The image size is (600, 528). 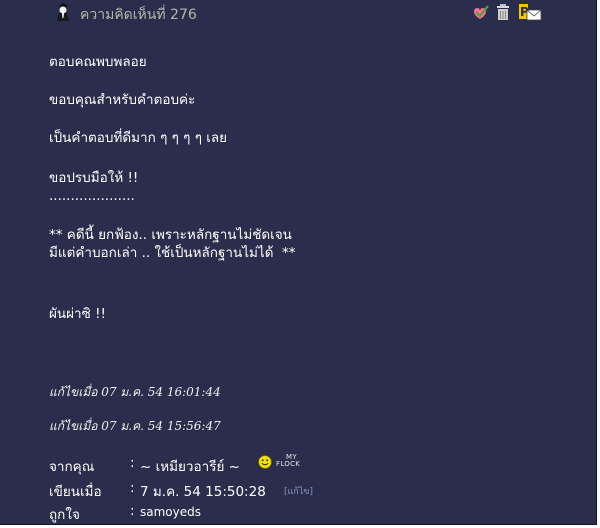 I want to click on author-name: ~ เหมียวอารีย์ ~, so click(x=190, y=466).